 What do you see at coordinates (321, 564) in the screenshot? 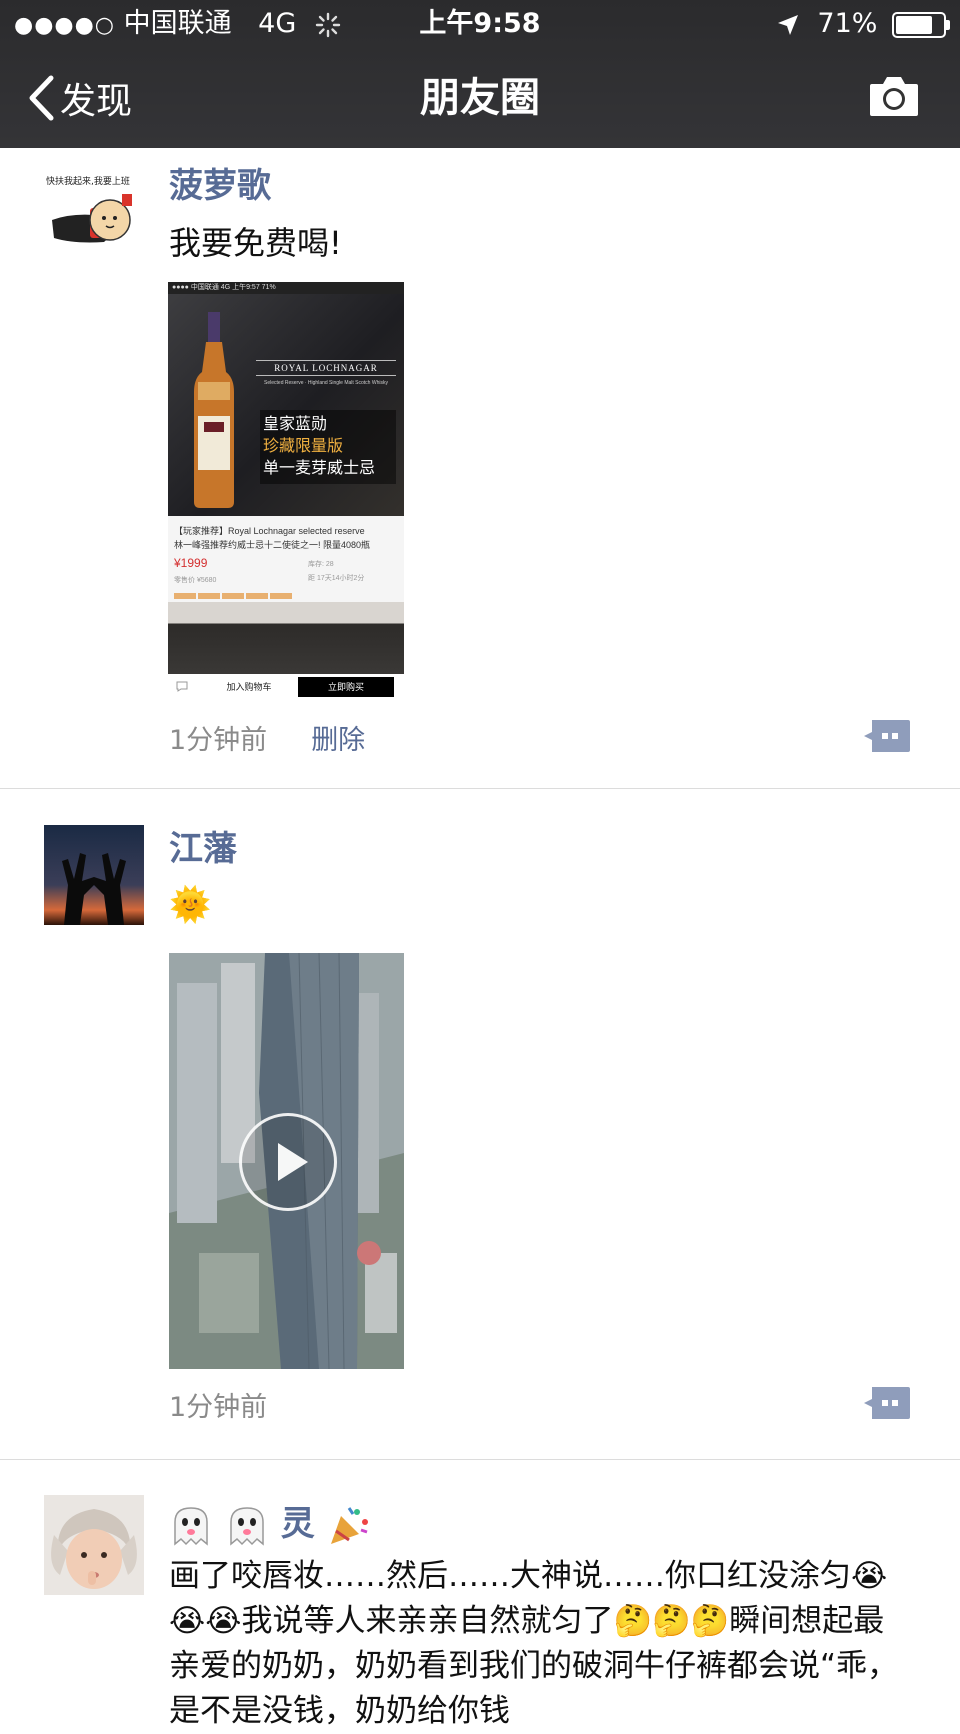
I see `product-stock: 库存: 28` at bounding box center [321, 564].